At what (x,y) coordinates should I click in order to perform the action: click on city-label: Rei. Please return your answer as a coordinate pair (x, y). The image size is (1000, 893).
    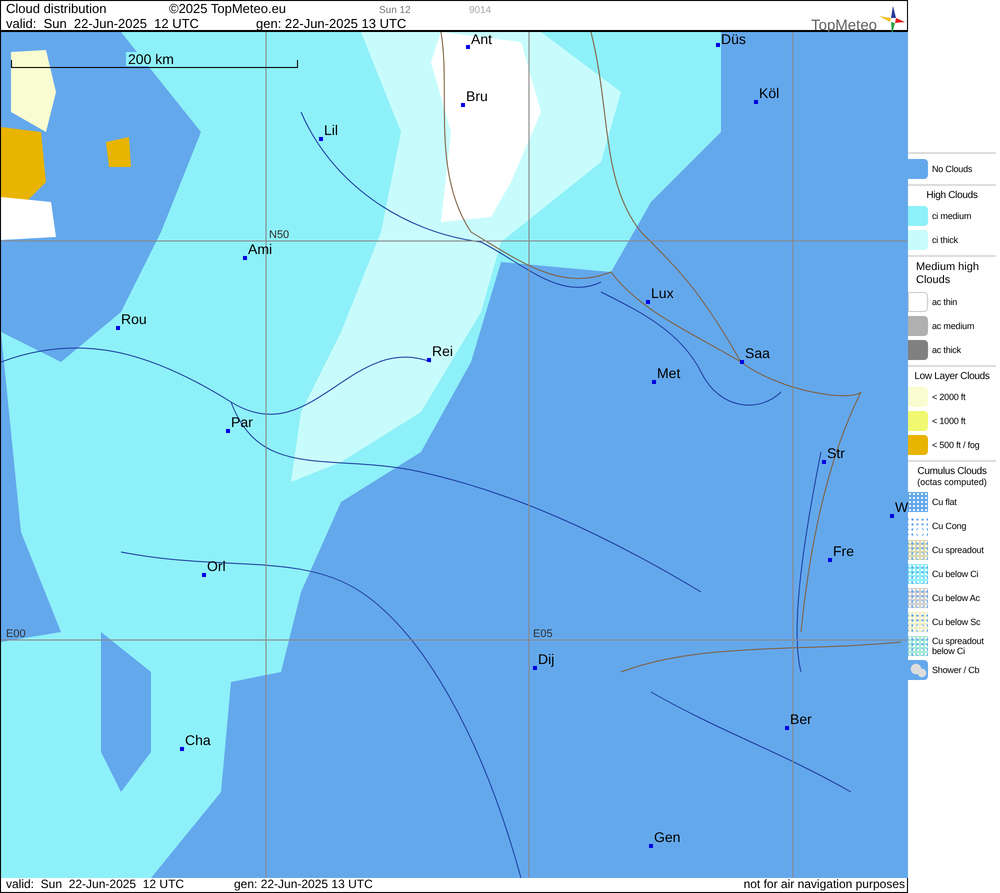
    Looking at the image, I should click on (443, 351).